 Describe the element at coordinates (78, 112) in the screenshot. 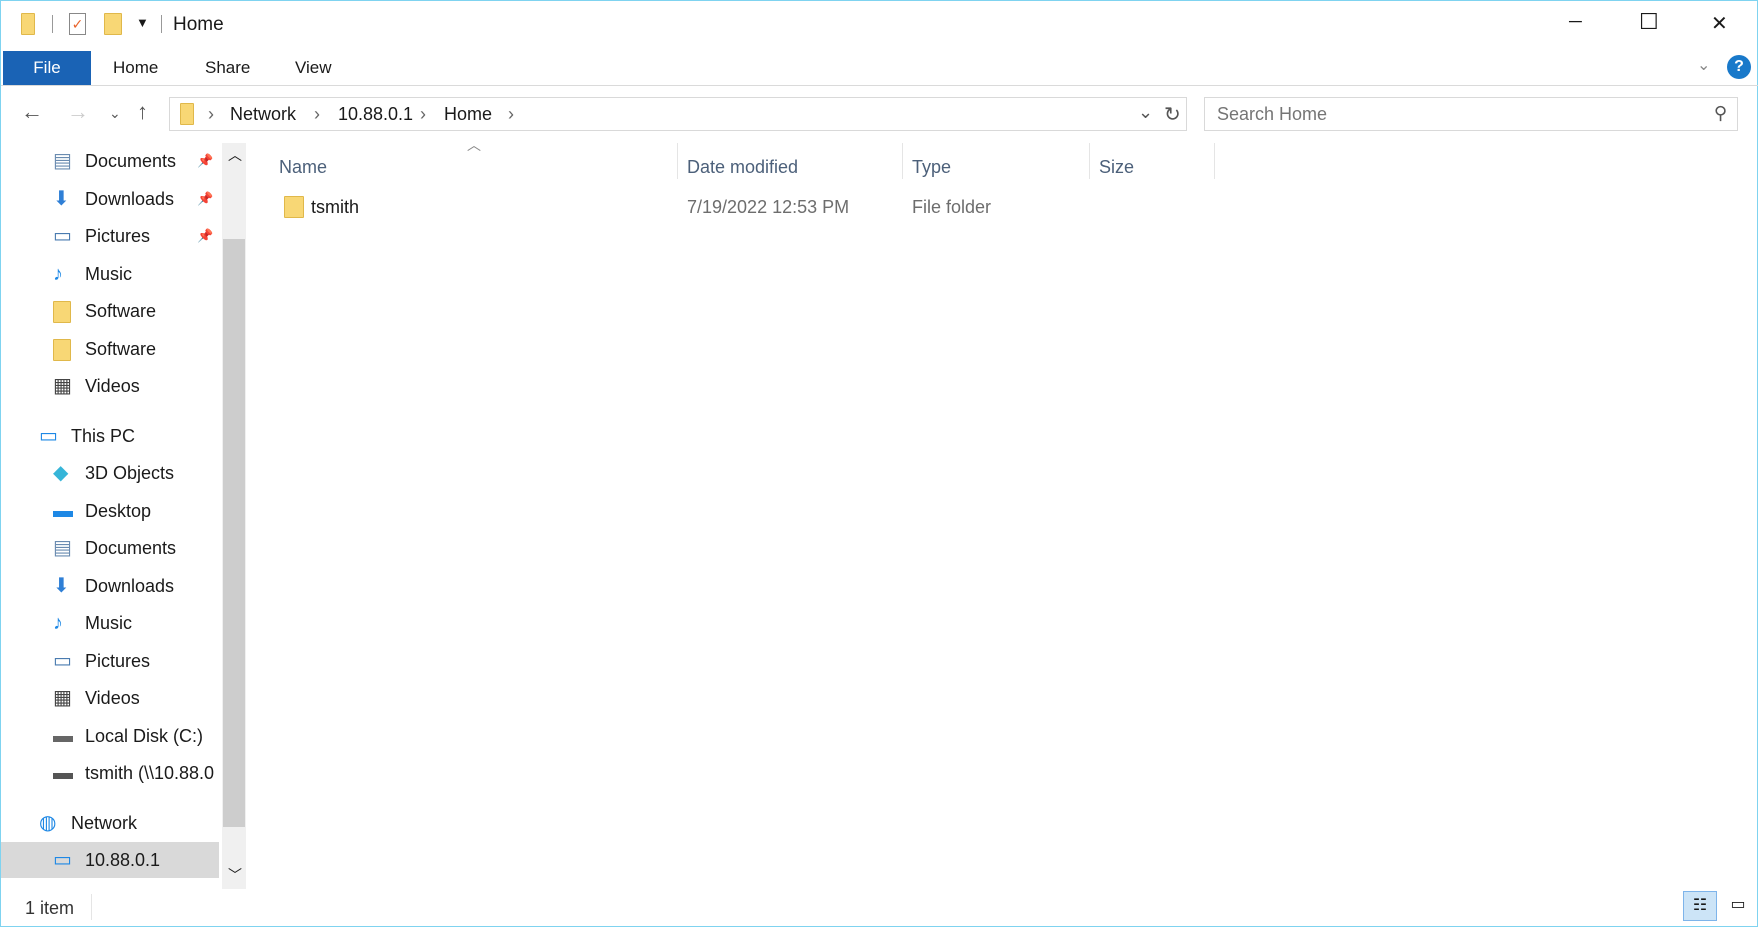

I see `forward-icon: →` at that location.